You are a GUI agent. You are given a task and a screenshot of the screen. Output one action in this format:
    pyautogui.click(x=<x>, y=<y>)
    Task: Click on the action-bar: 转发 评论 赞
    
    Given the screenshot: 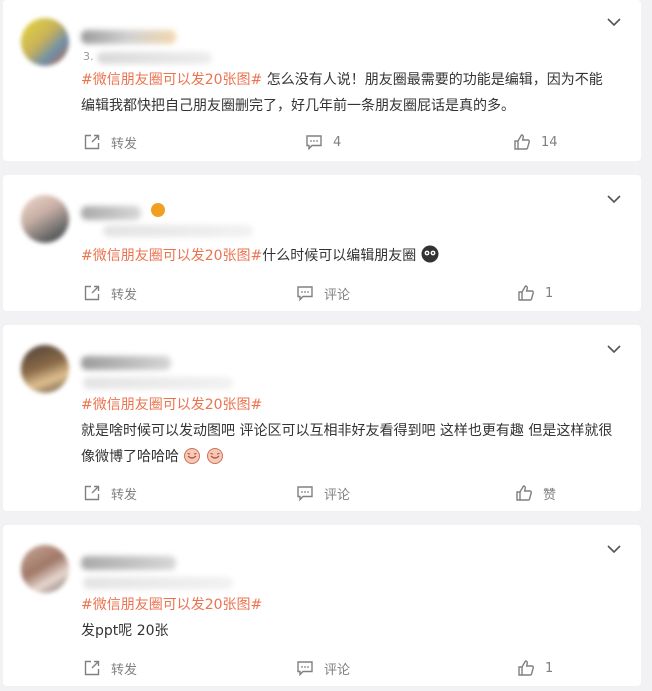 What is the action you would take?
    pyautogui.click(x=322, y=493)
    